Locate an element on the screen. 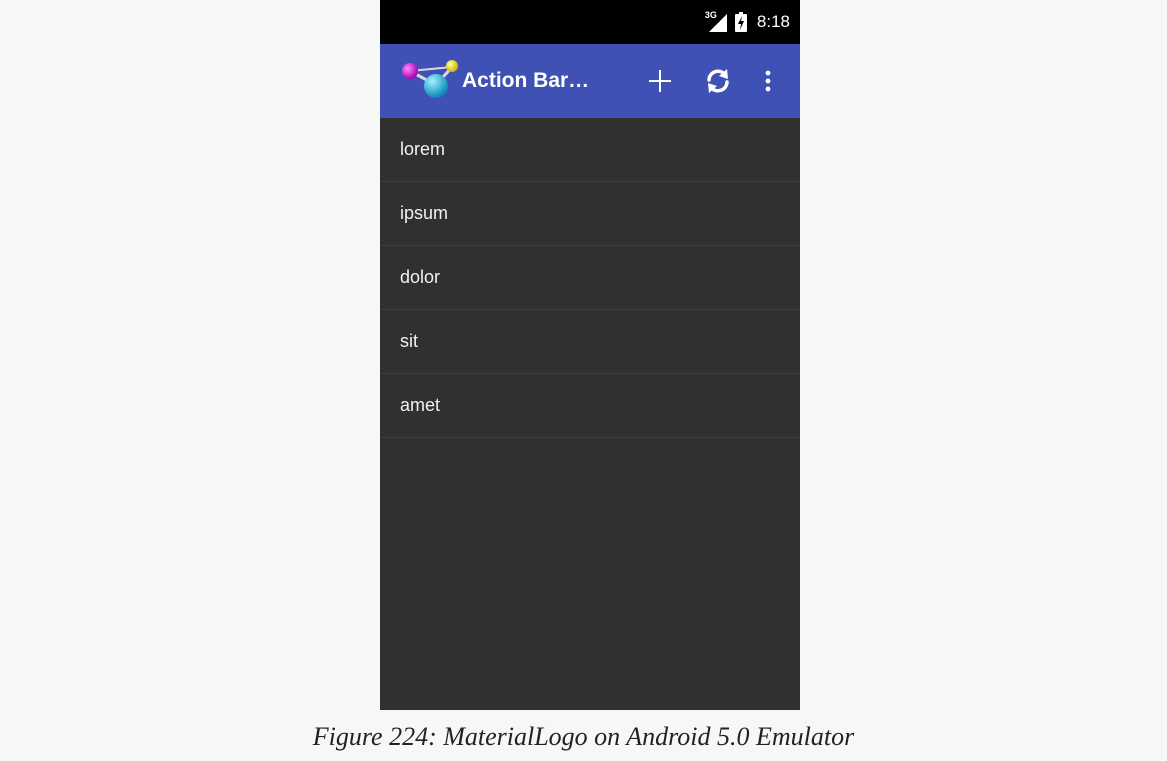 This screenshot has height=761, width=1167. plus-icon is located at coordinates (660, 81).